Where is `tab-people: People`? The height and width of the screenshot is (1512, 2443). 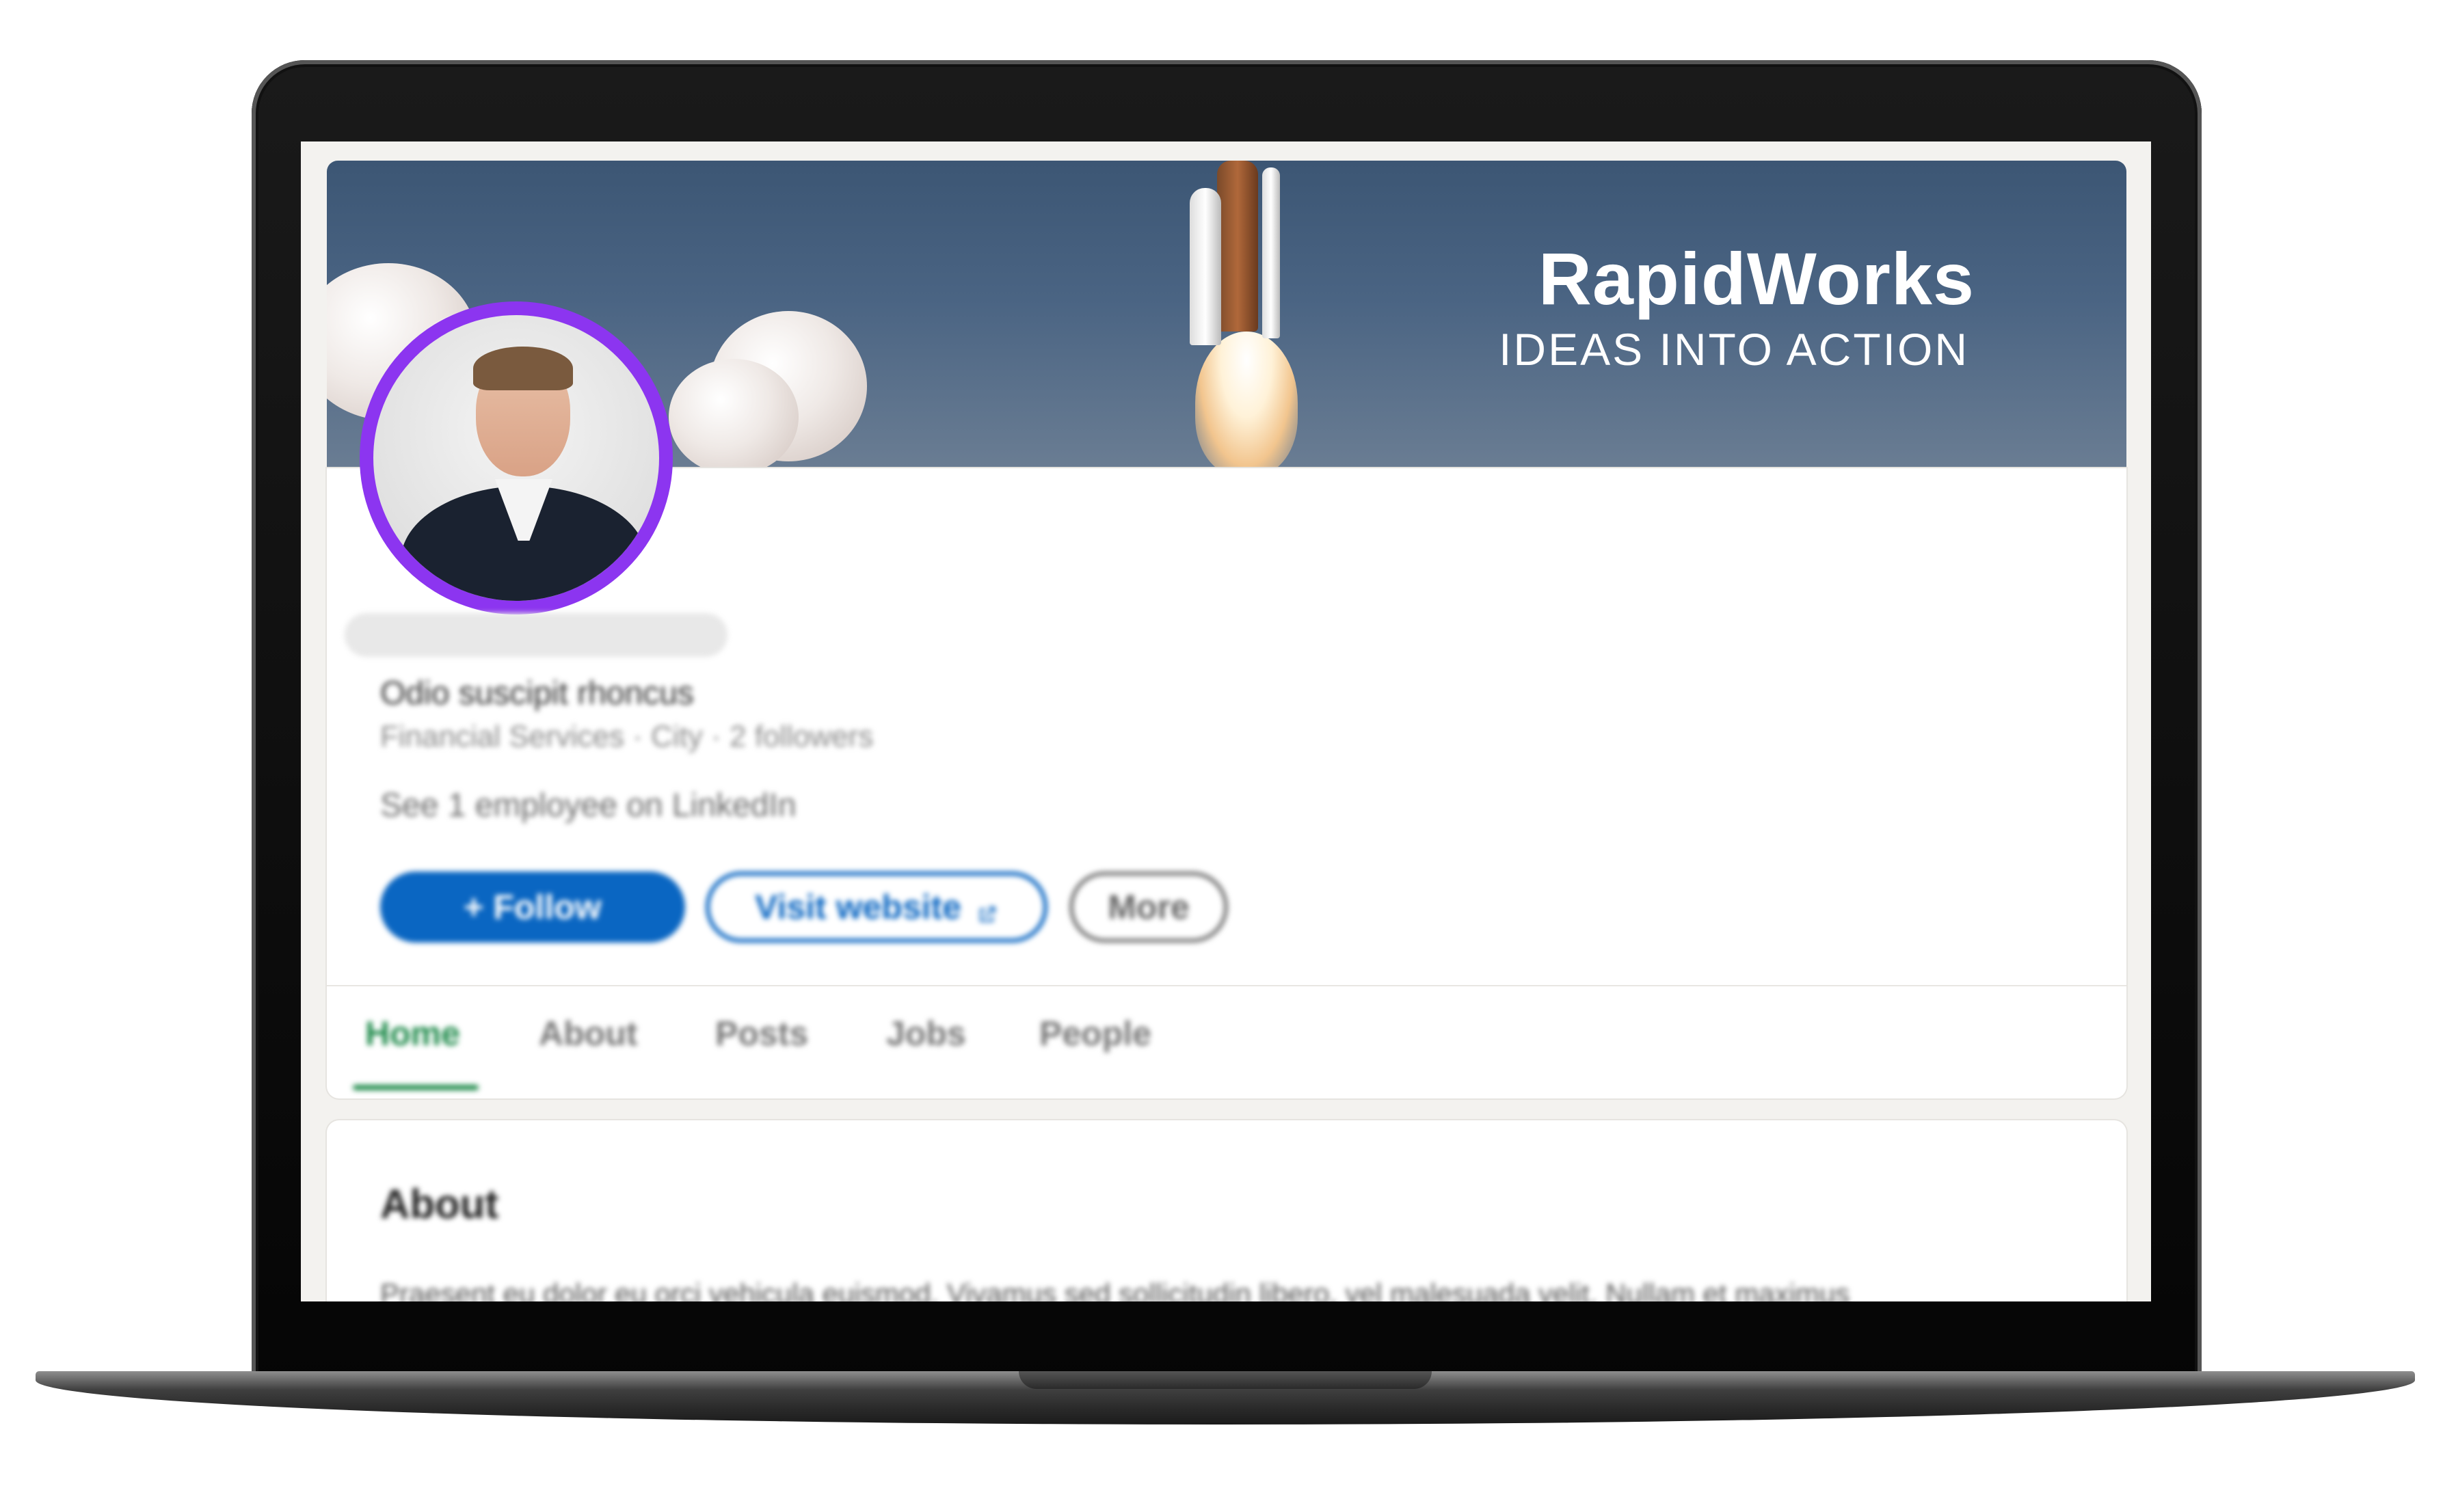
tab-people: People is located at coordinates (1095, 1033).